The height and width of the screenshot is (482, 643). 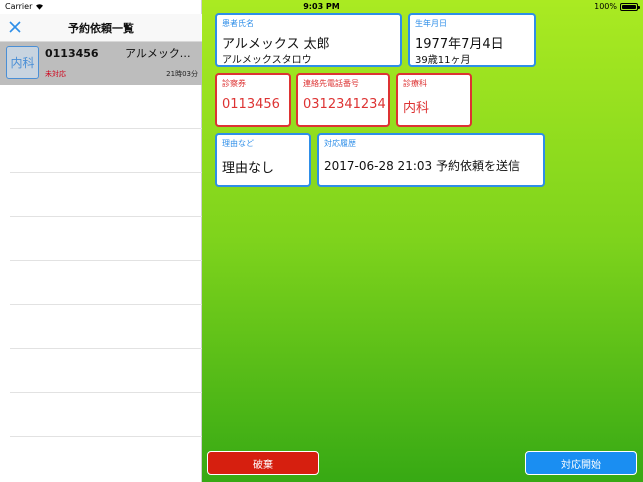 I want to click on start-handling-button: 対応開始, so click(x=581, y=463).